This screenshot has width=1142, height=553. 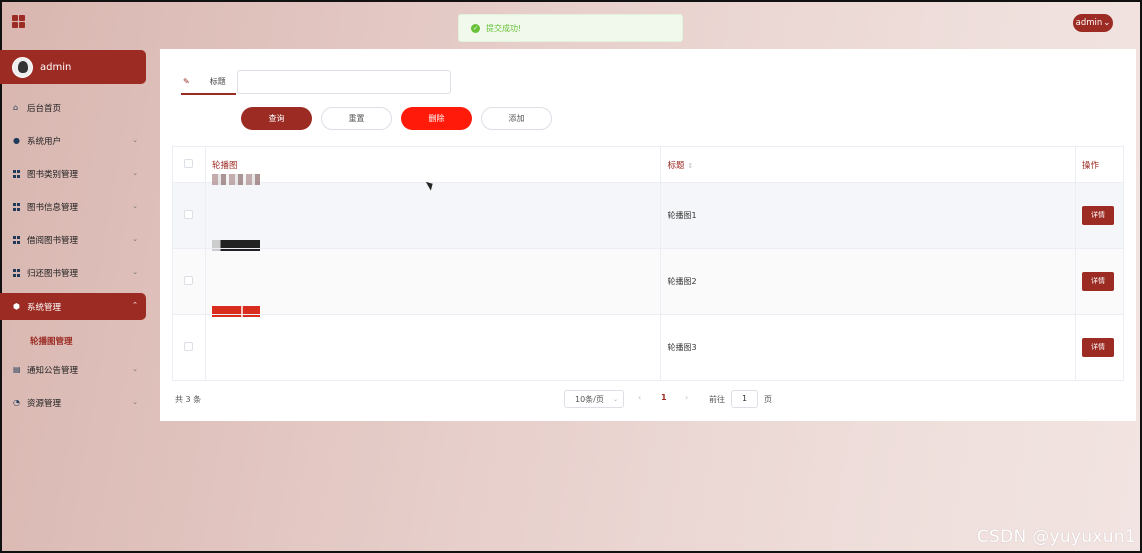 I want to click on toast-message: 提交成功!, so click(x=504, y=28).